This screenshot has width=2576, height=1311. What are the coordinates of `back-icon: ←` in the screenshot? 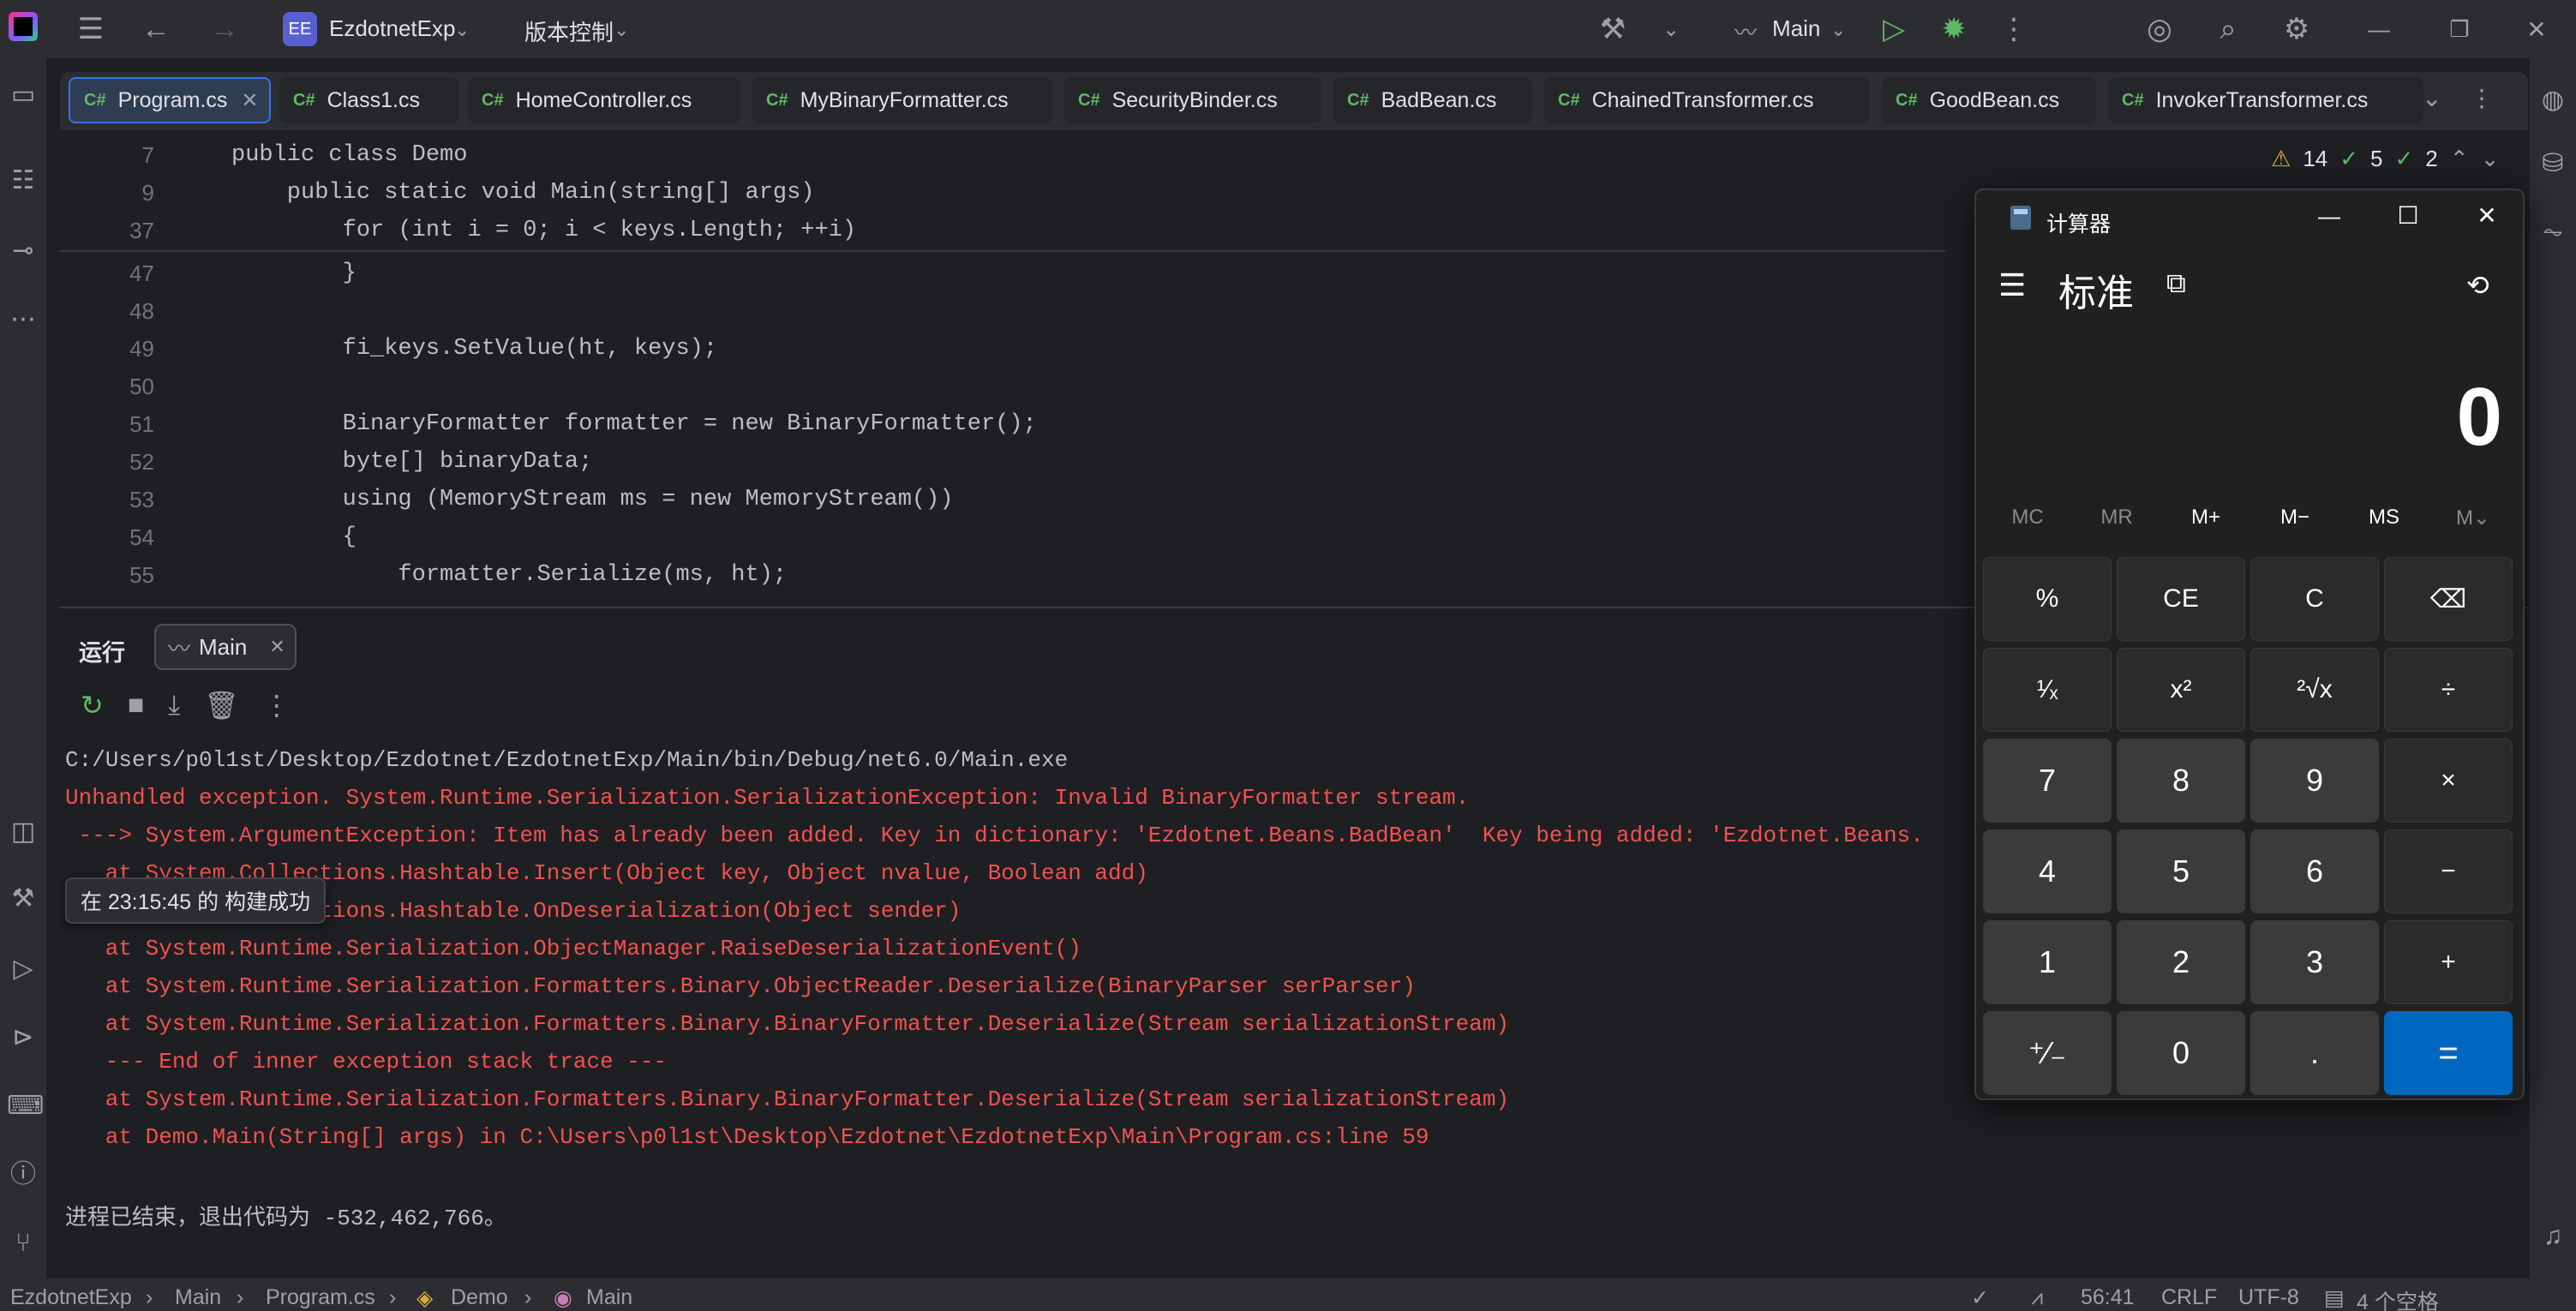 It's located at (156, 29).